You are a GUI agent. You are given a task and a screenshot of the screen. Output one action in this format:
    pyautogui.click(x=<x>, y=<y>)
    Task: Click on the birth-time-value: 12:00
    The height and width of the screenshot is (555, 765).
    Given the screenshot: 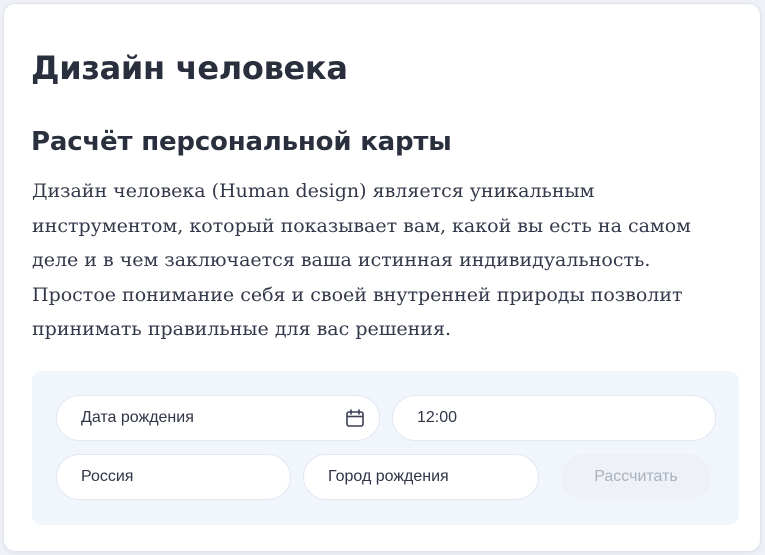 What is the action you would take?
    pyautogui.click(x=437, y=417)
    